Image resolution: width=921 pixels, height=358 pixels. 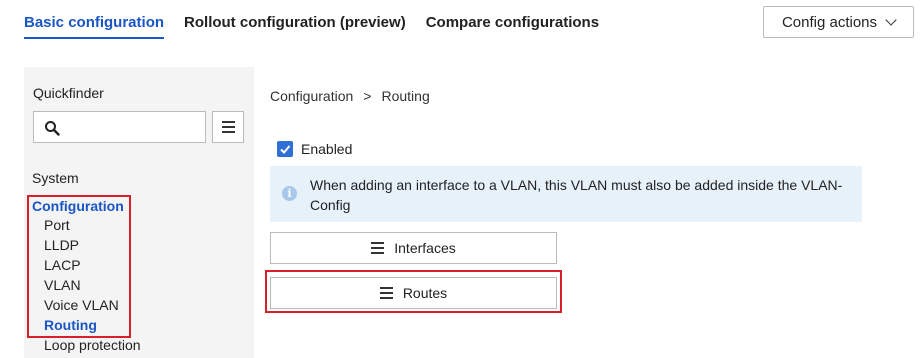 What do you see at coordinates (86, 225) in the screenshot?
I see `nav-item-port: Port` at bounding box center [86, 225].